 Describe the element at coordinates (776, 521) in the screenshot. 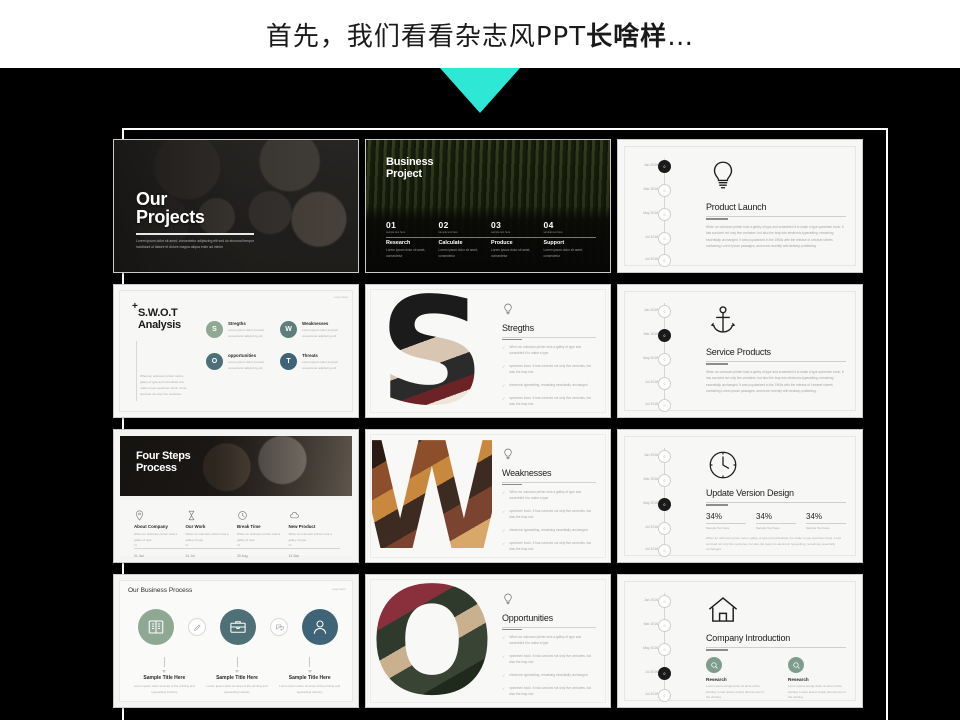

I see `stat-item: 34% Sample Text here` at that location.